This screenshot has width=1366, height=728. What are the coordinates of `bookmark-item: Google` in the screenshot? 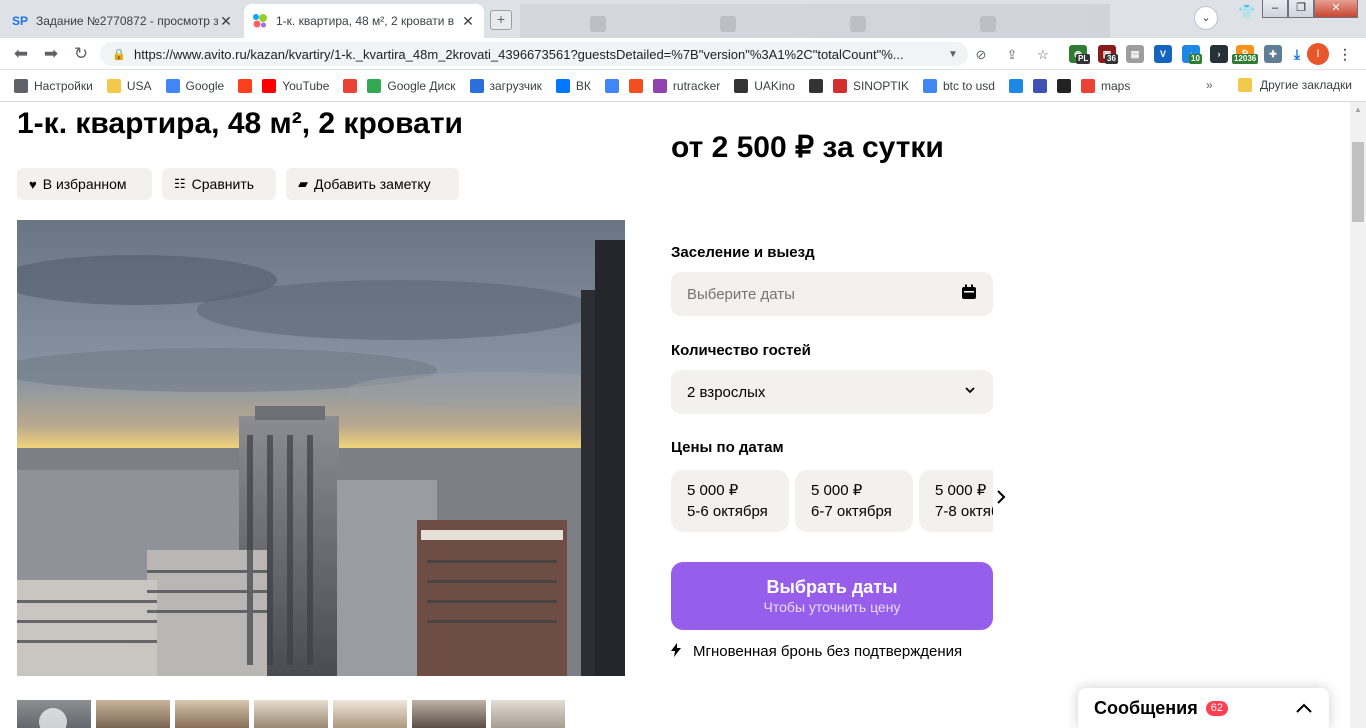 It's located at (194, 85).